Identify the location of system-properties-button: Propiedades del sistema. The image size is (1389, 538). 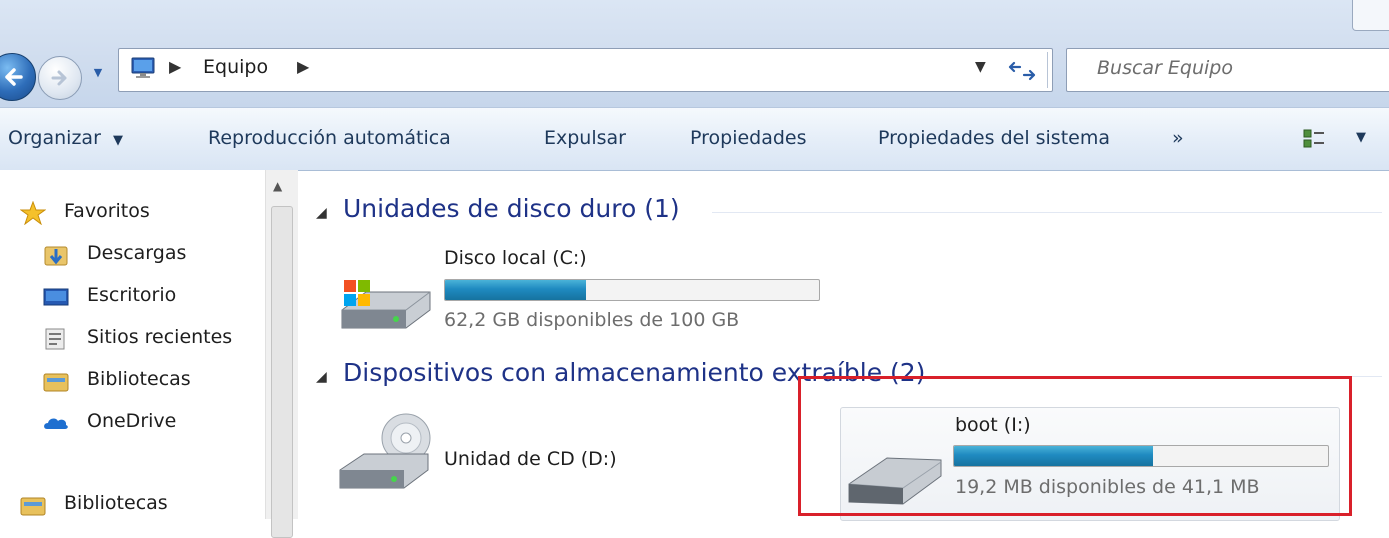
(994, 138).